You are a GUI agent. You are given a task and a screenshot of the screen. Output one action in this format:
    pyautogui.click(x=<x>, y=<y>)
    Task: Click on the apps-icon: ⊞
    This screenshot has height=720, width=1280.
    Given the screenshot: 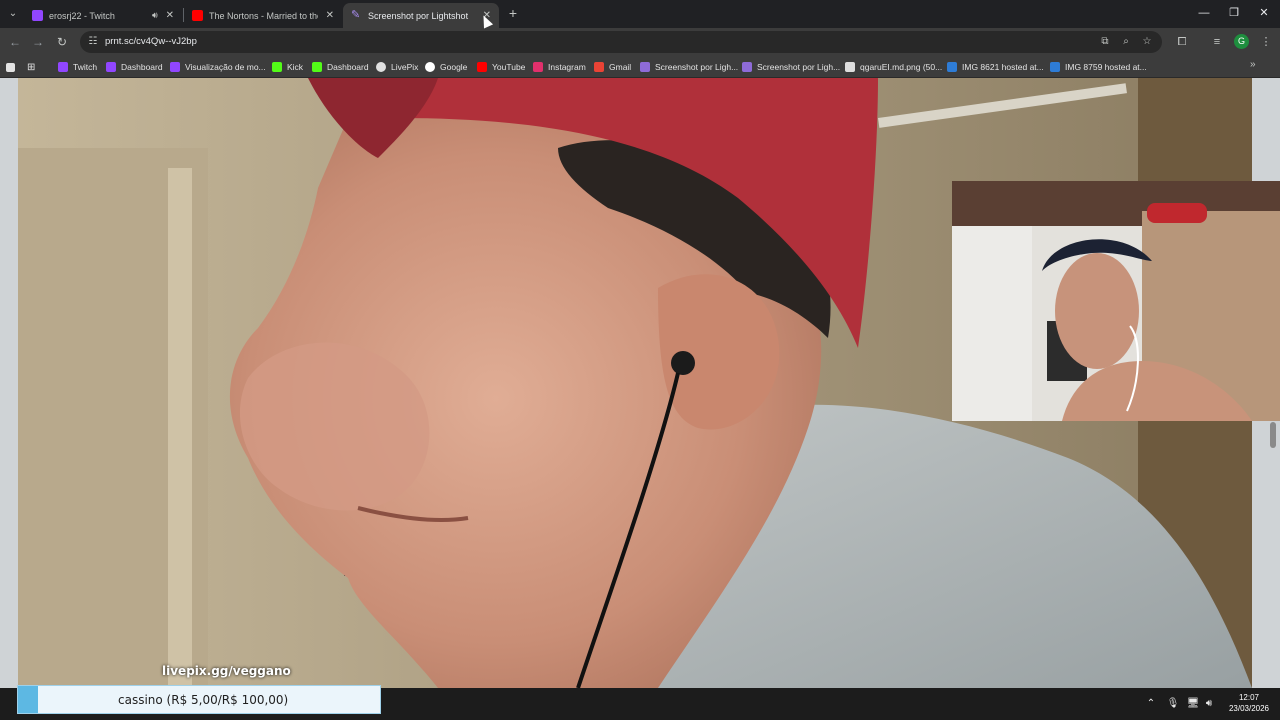 What is the action you would take?
    pyautogui.click(x=31, y=67)
    